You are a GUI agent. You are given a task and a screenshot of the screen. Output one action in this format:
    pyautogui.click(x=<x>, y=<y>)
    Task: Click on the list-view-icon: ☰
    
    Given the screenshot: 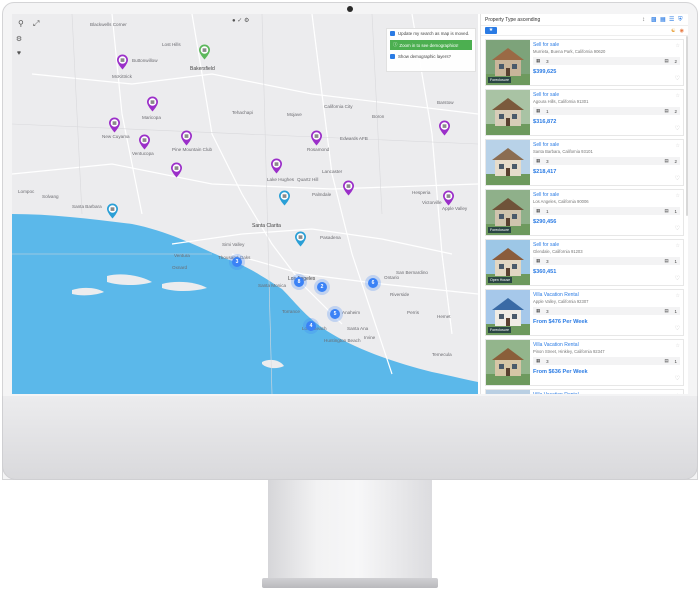 What is the action you would take?
    pyautogui.click(x=672, y=20)
    